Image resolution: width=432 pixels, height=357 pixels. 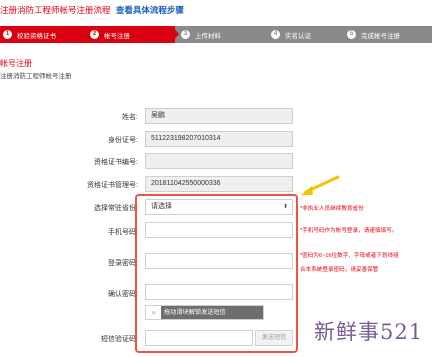 I want to click on certificate-number-field, so click(x=219, y=161).